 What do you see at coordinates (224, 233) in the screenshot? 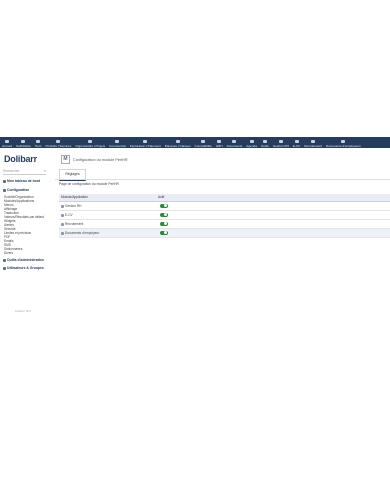
I see `table-row: Documents d'employeur` at bounding box center [224, 233].